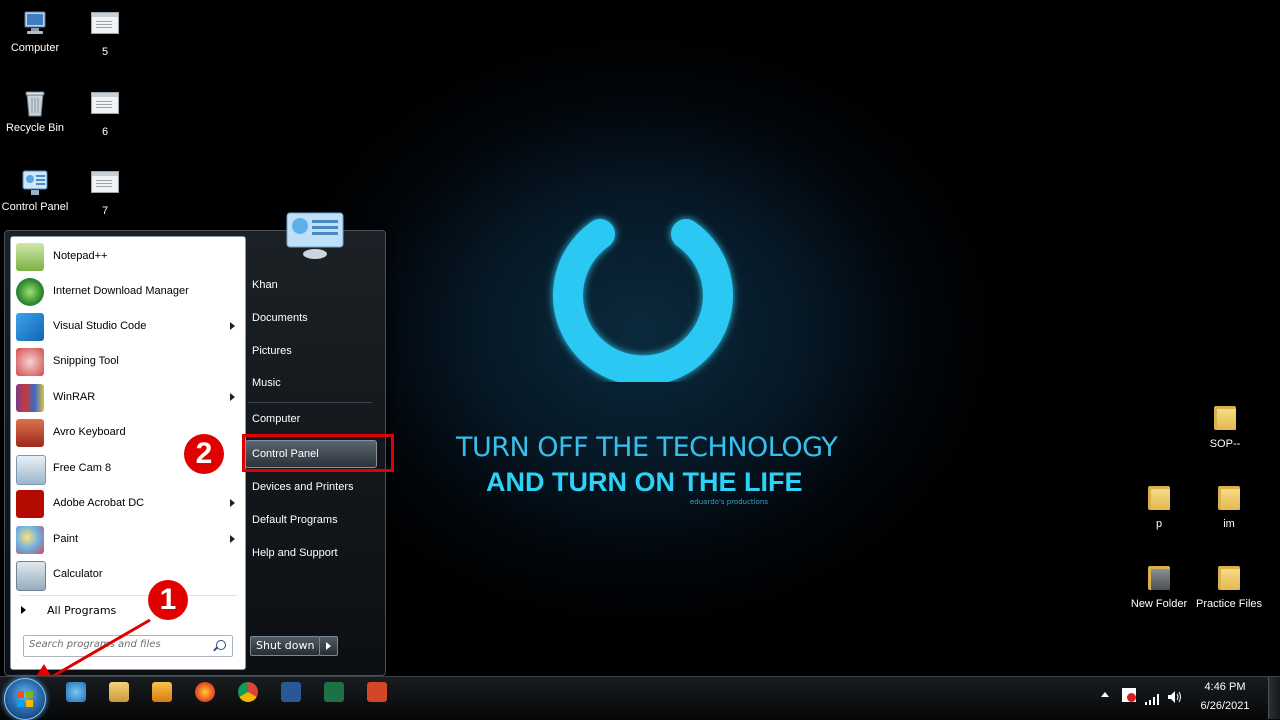  I want to click on show-desktop-button, so click(1274, 698).